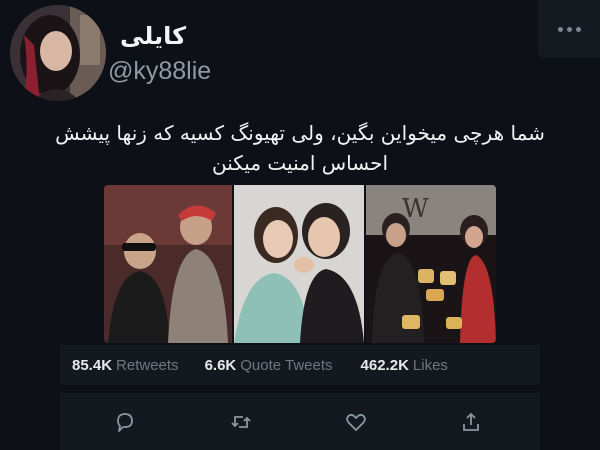 Image resolution: width=600 pixels, height=450 pixels. I want to click on more-icon, so click(569, 29).